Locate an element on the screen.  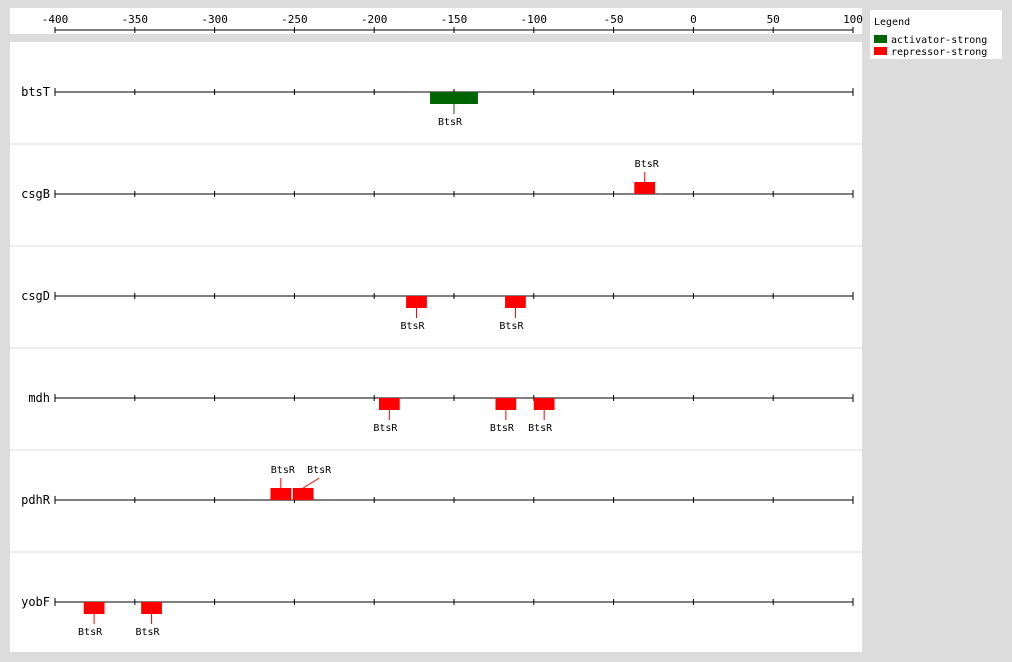
axis-tick-label: -100 is located at coordinates (534, 19).